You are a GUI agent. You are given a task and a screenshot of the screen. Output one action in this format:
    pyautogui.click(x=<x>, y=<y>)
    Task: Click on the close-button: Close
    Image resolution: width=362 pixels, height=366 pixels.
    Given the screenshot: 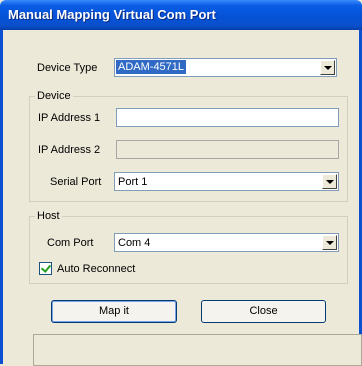 What is the action you would take?
    pyautogui.click(x=263, y=311)
    